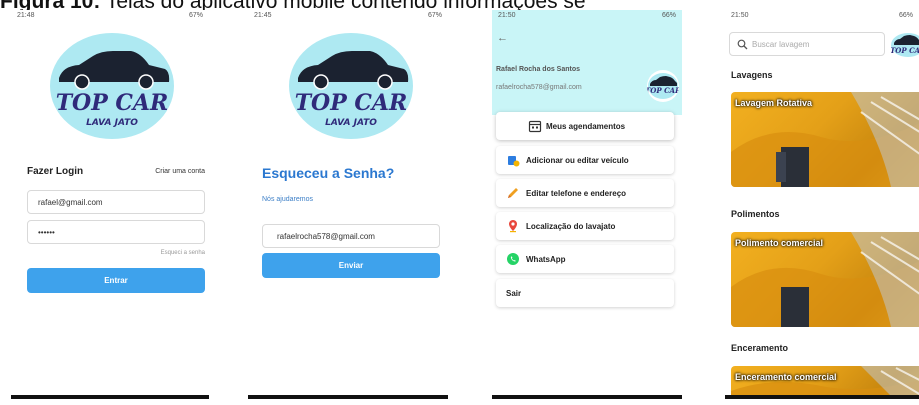  What do you see at coordinates (577, 160) in the screenshot?
I see `menu-item-label: Adicionar ou editar veículo` at bounding box center [577, 160].